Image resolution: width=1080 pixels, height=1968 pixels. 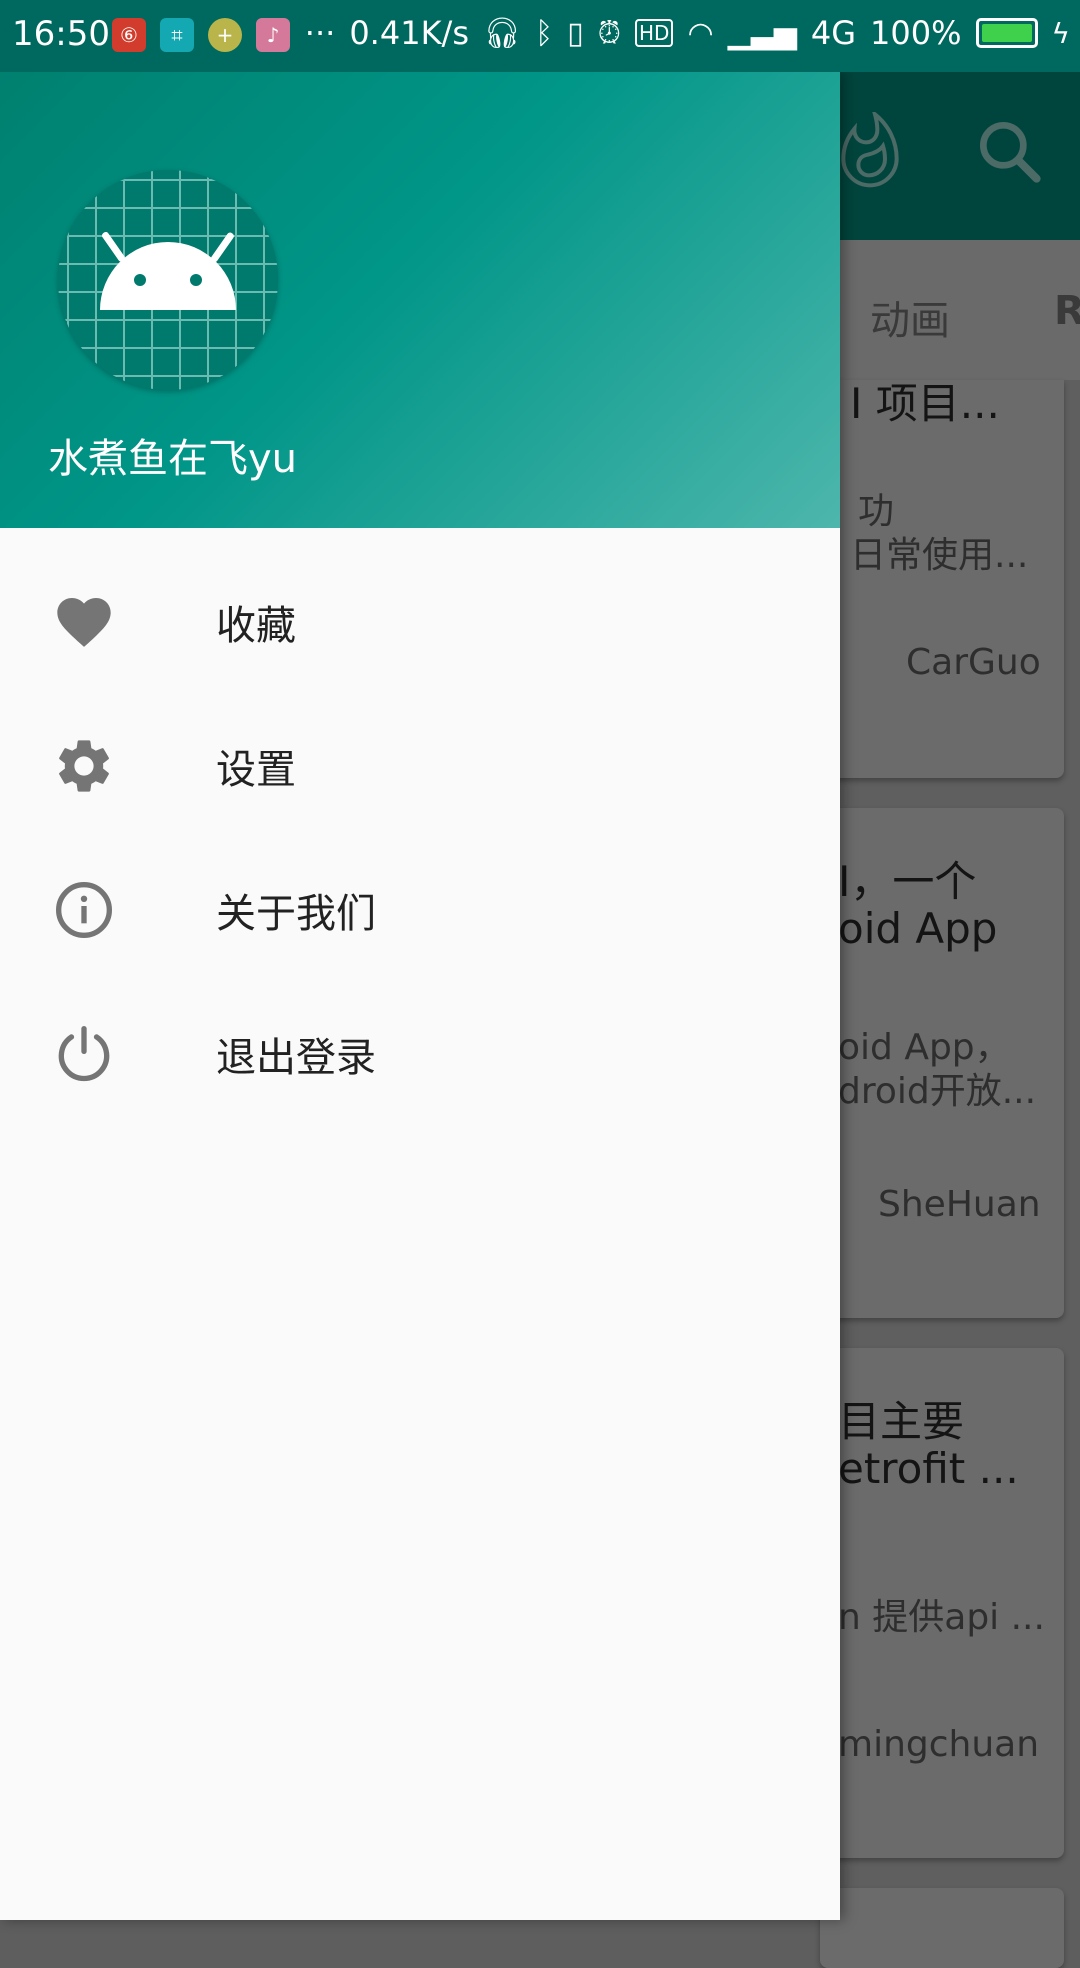 What do you see at coordinates (225, 35) in the screenshot?
I see `add-app-icon: +` at bounding box center [225, 35].